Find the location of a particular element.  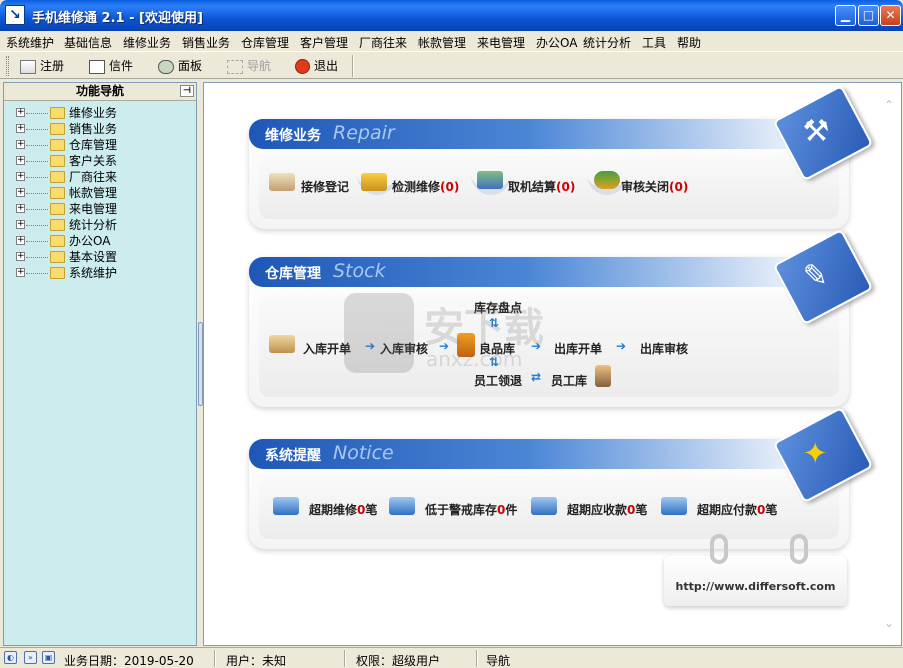

menu-basic-info: 基础信息 is located at coordinates (88, 42).